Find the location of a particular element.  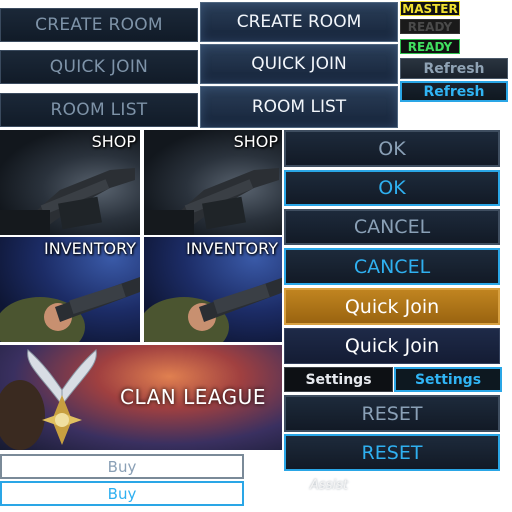

create-room-button-hover: CREATE ROOM is located at coordinates (299, 22).